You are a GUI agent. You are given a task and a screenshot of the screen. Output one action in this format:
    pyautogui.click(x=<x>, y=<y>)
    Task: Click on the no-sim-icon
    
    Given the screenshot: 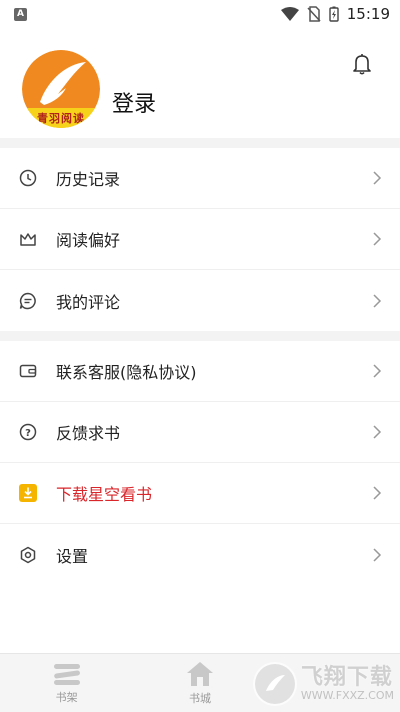 What is the action you would take?
    pyautogui.click(x=314, y=14)
    